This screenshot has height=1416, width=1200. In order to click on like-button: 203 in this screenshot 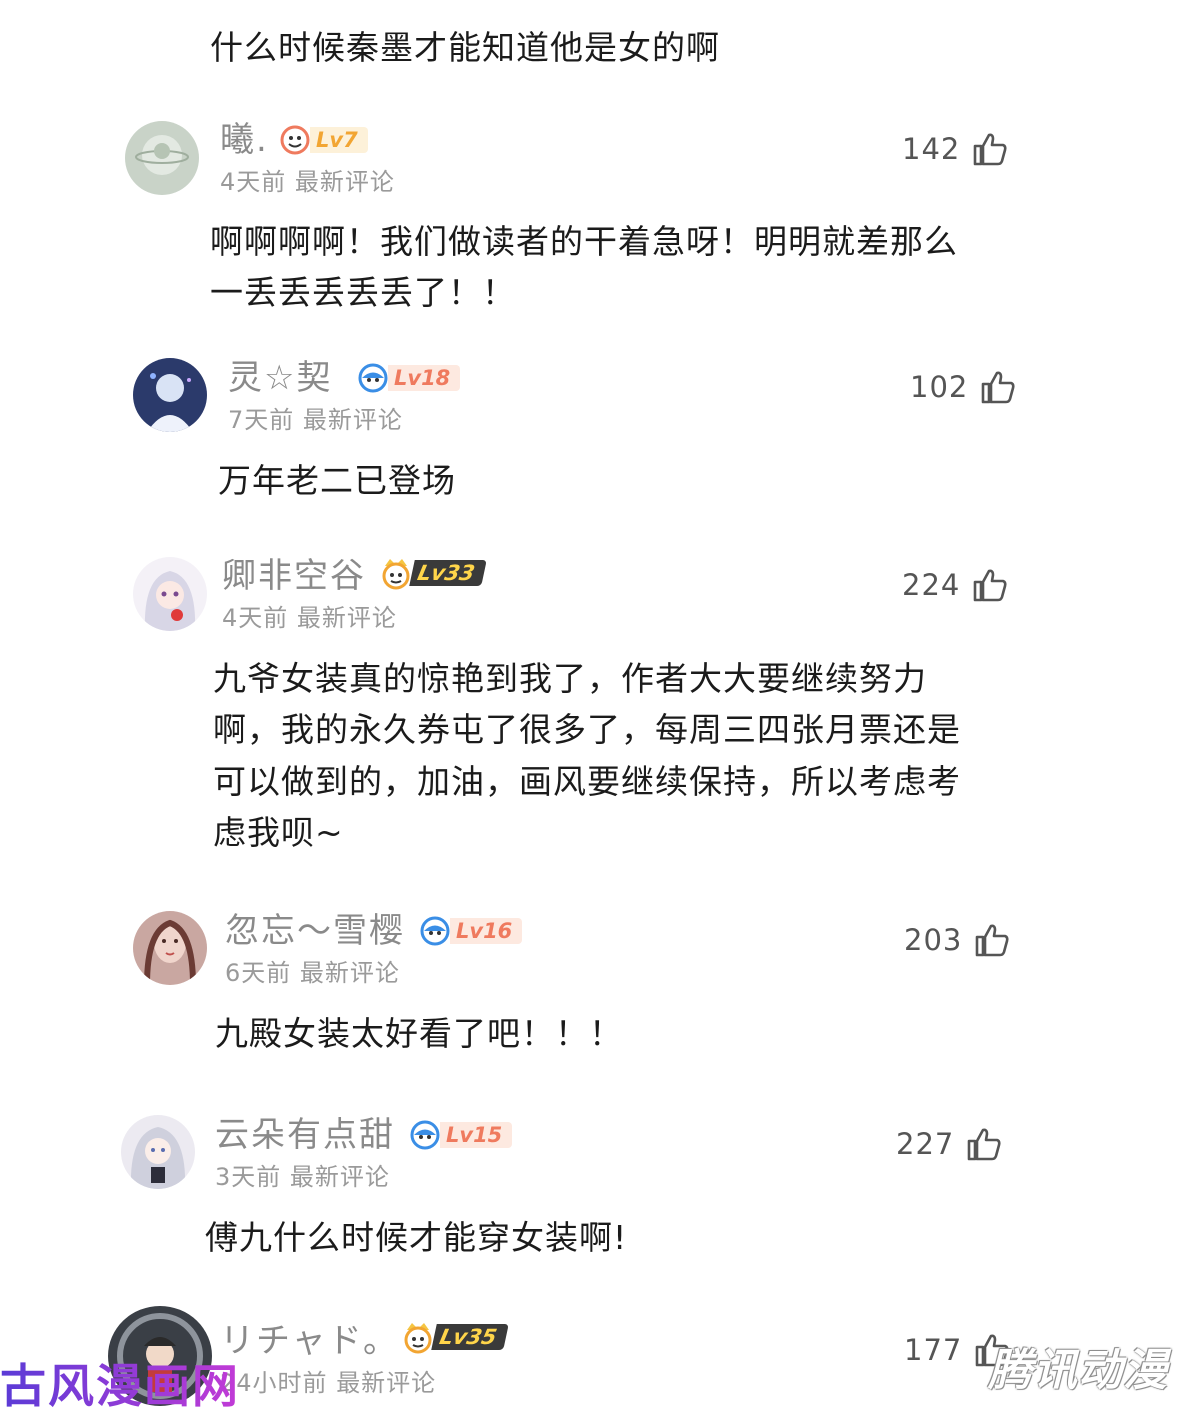, I will do `click(957, 940)`.